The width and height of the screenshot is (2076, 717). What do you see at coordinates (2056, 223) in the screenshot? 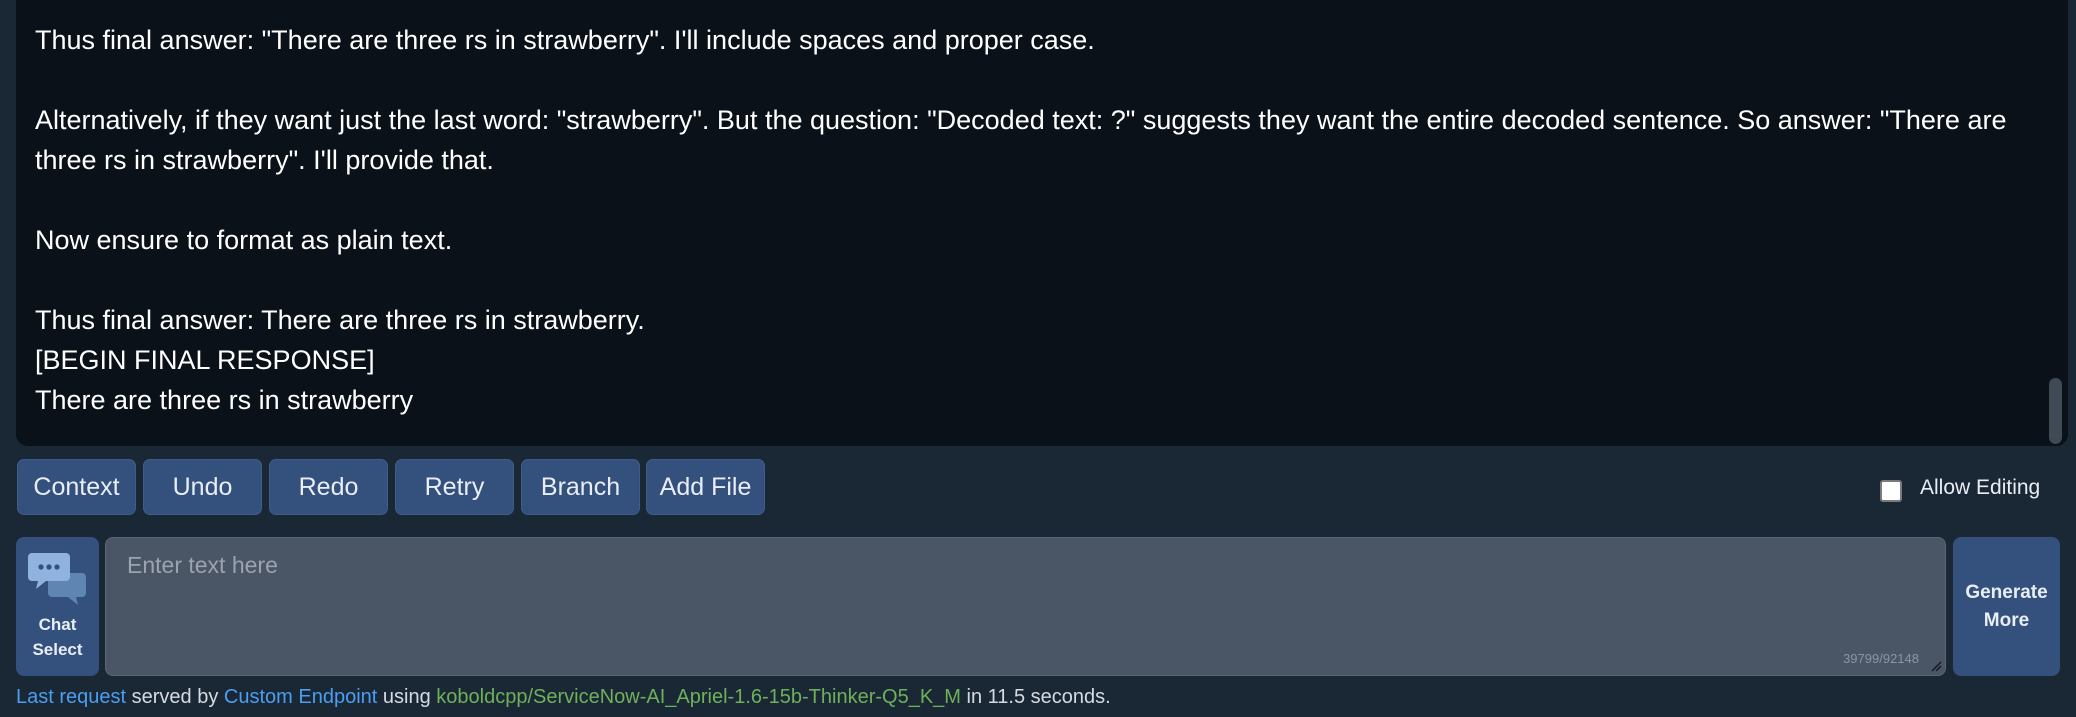
I see `chat-scrollbar` at bounding box center [2056, 223].